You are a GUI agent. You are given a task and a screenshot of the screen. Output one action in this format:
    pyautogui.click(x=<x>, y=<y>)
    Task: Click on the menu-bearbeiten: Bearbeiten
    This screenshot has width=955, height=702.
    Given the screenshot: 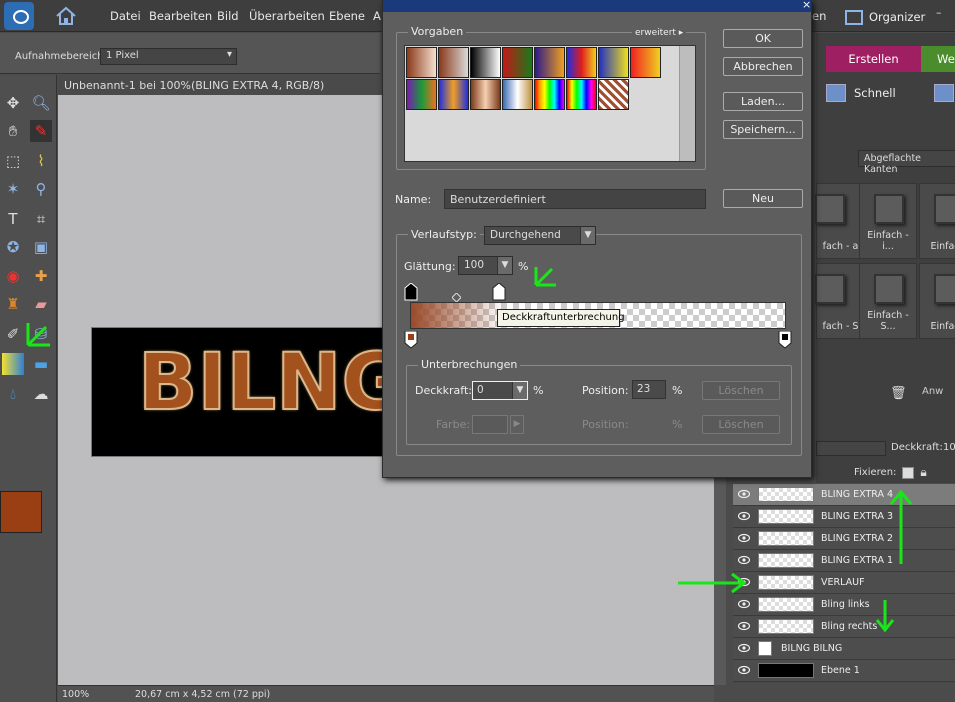 What is the action you would take?
    pyautogui.click(x=180, y=16)
    